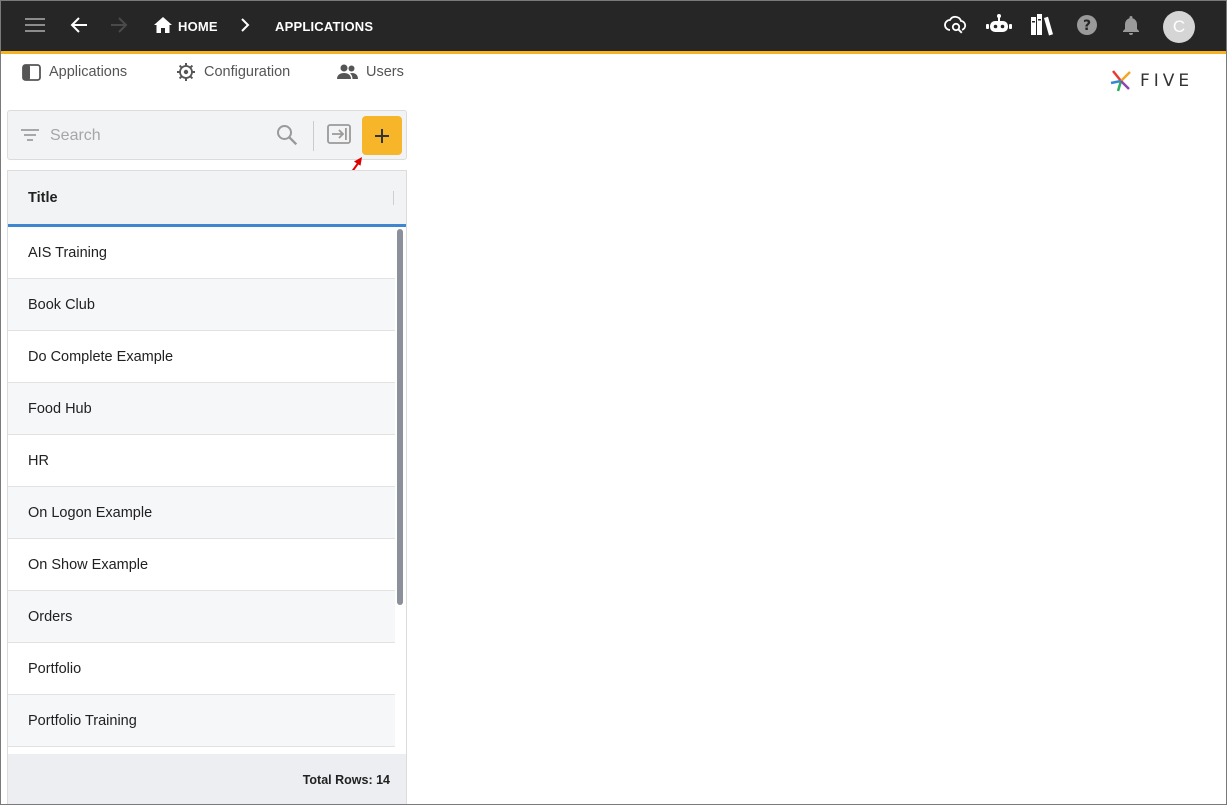 The height and width of the screenshot is (805, 1227). I want to click on breadcrumb-home: HOME, so click(198, 26).